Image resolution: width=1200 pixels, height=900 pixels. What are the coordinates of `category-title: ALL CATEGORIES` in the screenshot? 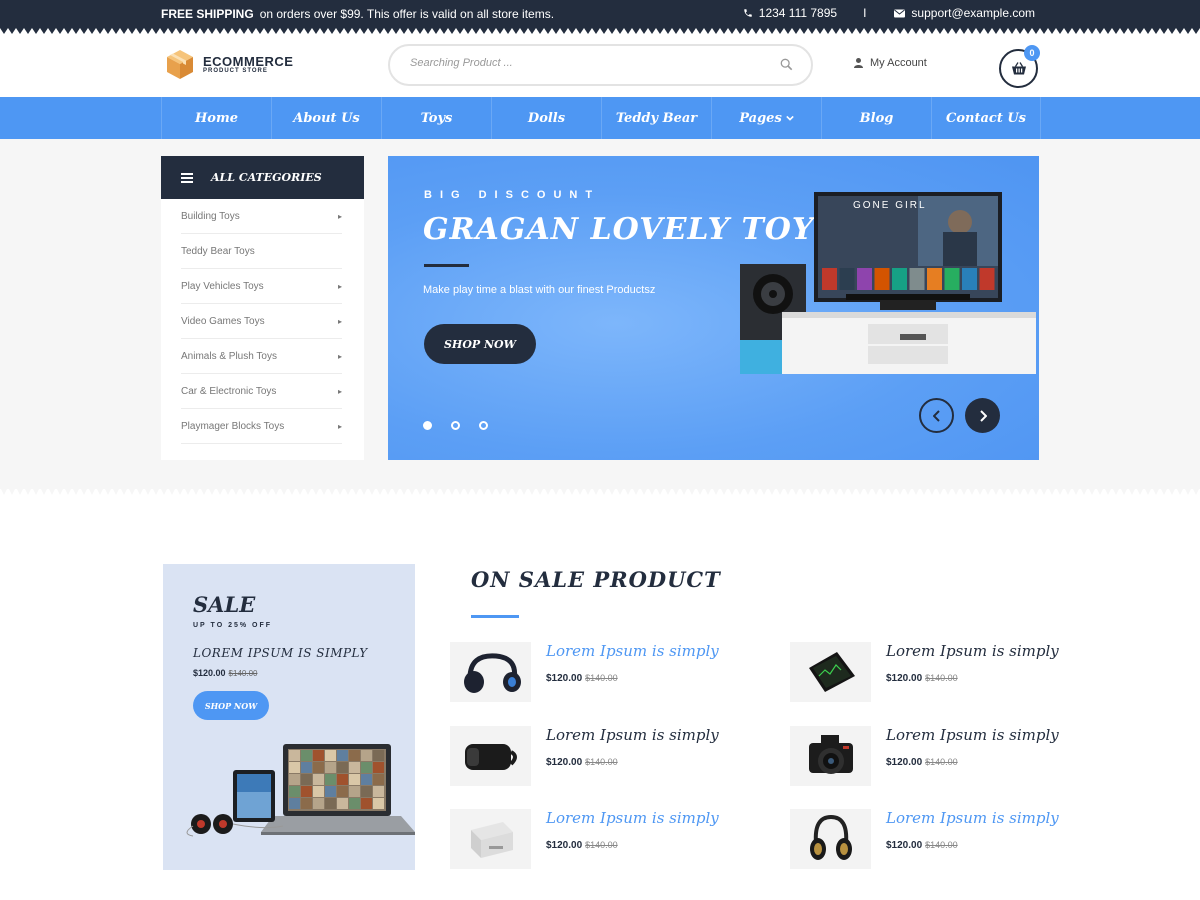 It's located at (266, 177).